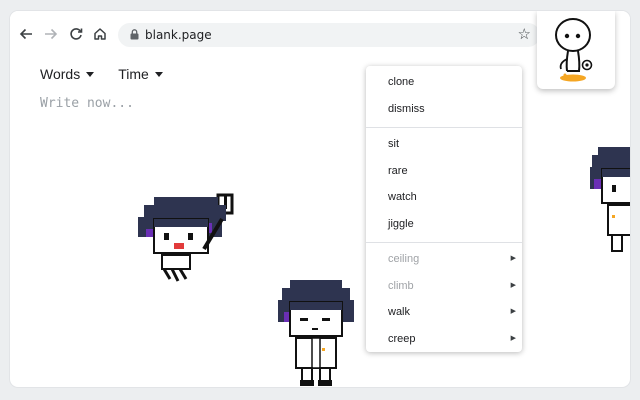 The width and height of the screenshot is (640, 400). Describe the element at coordinates (134, 34) in the screenshot. I see `lock-icon` at that location.